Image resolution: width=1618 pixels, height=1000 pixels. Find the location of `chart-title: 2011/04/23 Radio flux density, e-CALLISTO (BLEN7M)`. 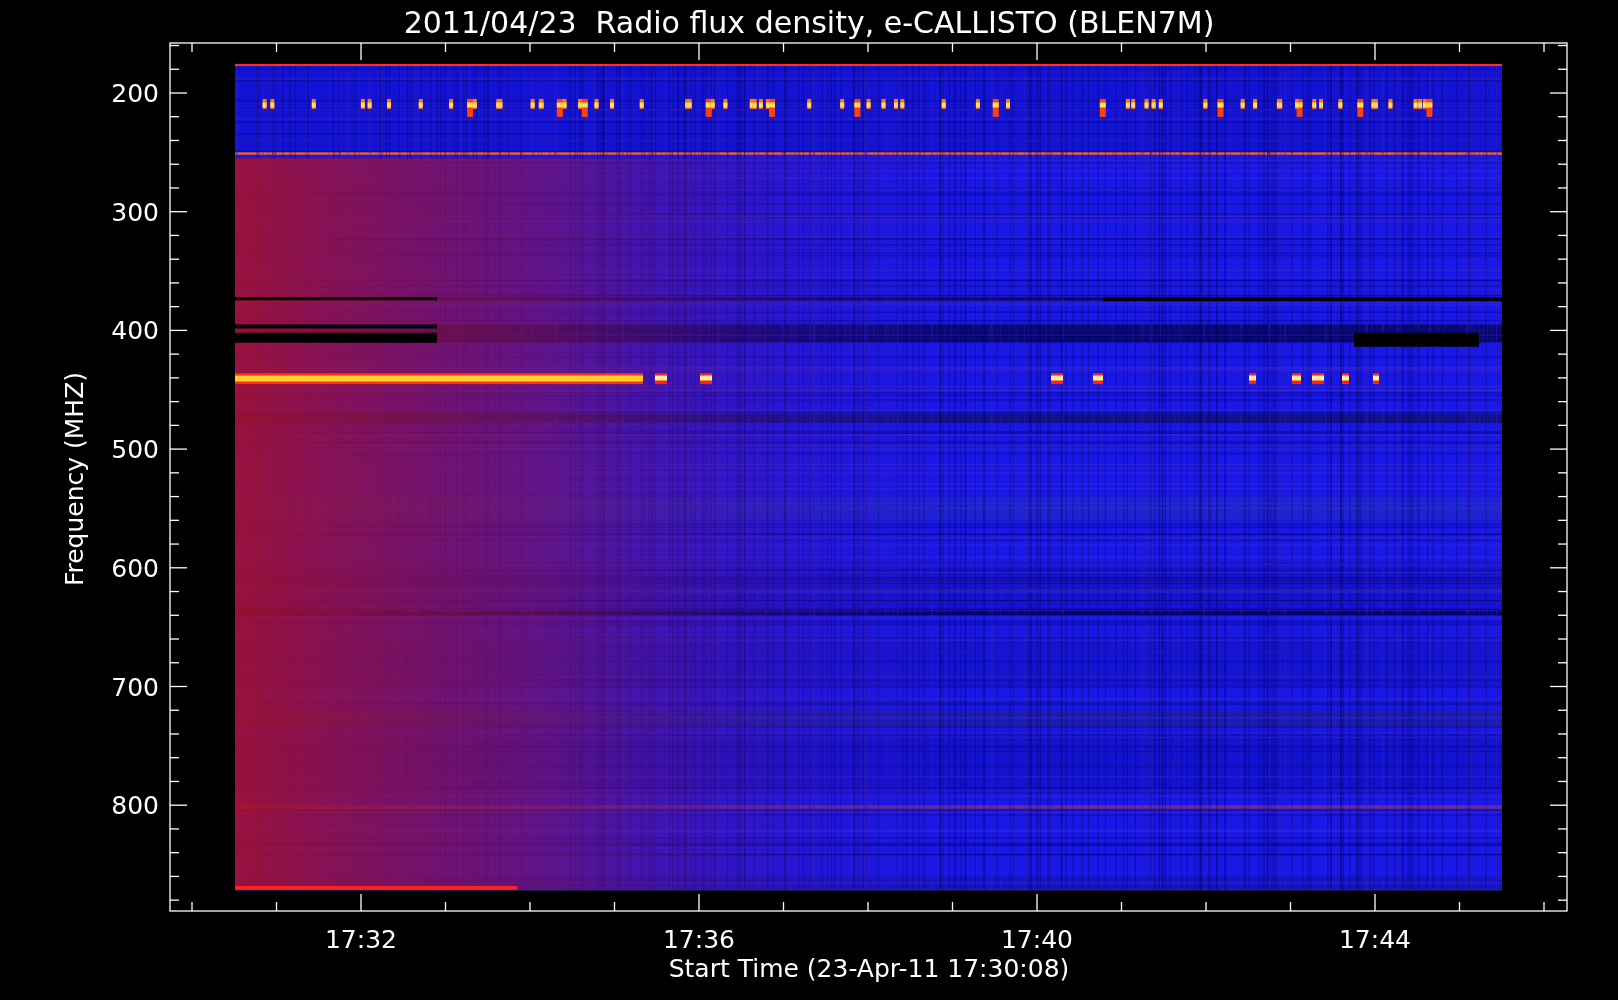

chart-title: 2011/04/23 Radio flux density, e-CALLISTO (BLEN7M) is located at coordinates (809, 22).